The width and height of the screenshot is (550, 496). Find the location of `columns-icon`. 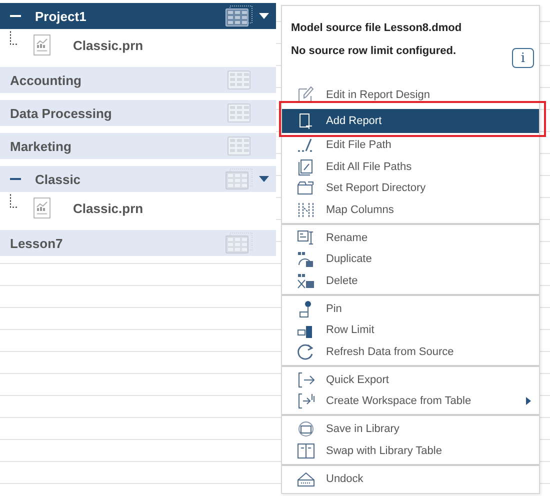

columns-icon is located at coordinates (306, 209).